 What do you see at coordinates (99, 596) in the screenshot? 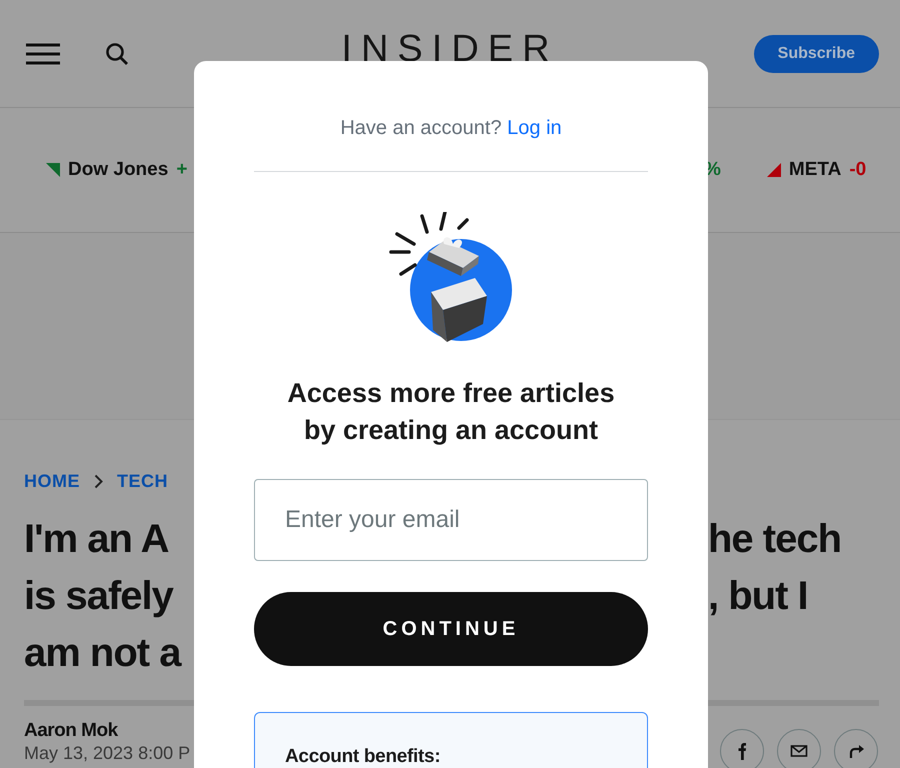
I see `headline-text: is safely` at bounding box center [99, 596].